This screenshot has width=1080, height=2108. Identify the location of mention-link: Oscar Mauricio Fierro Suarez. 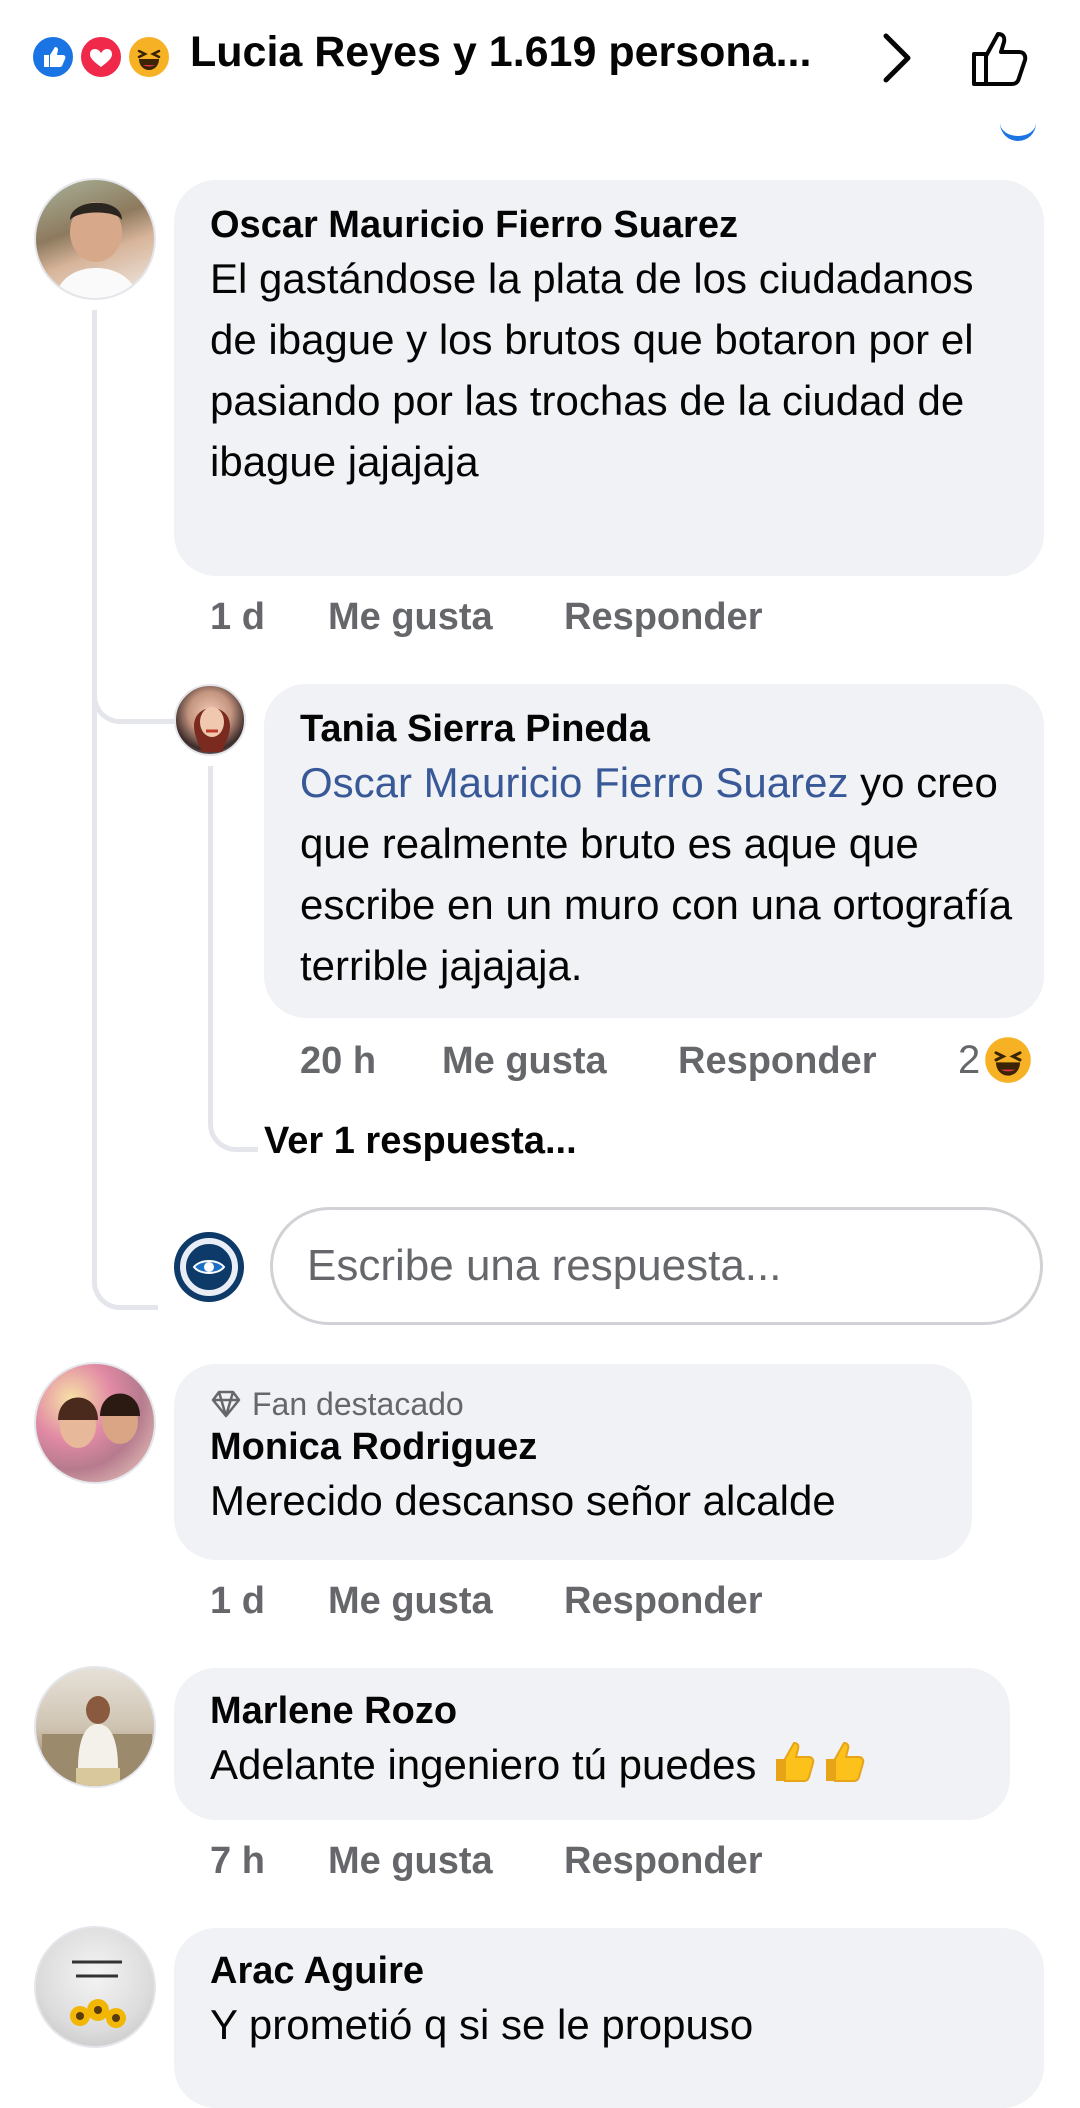
(574, 782).